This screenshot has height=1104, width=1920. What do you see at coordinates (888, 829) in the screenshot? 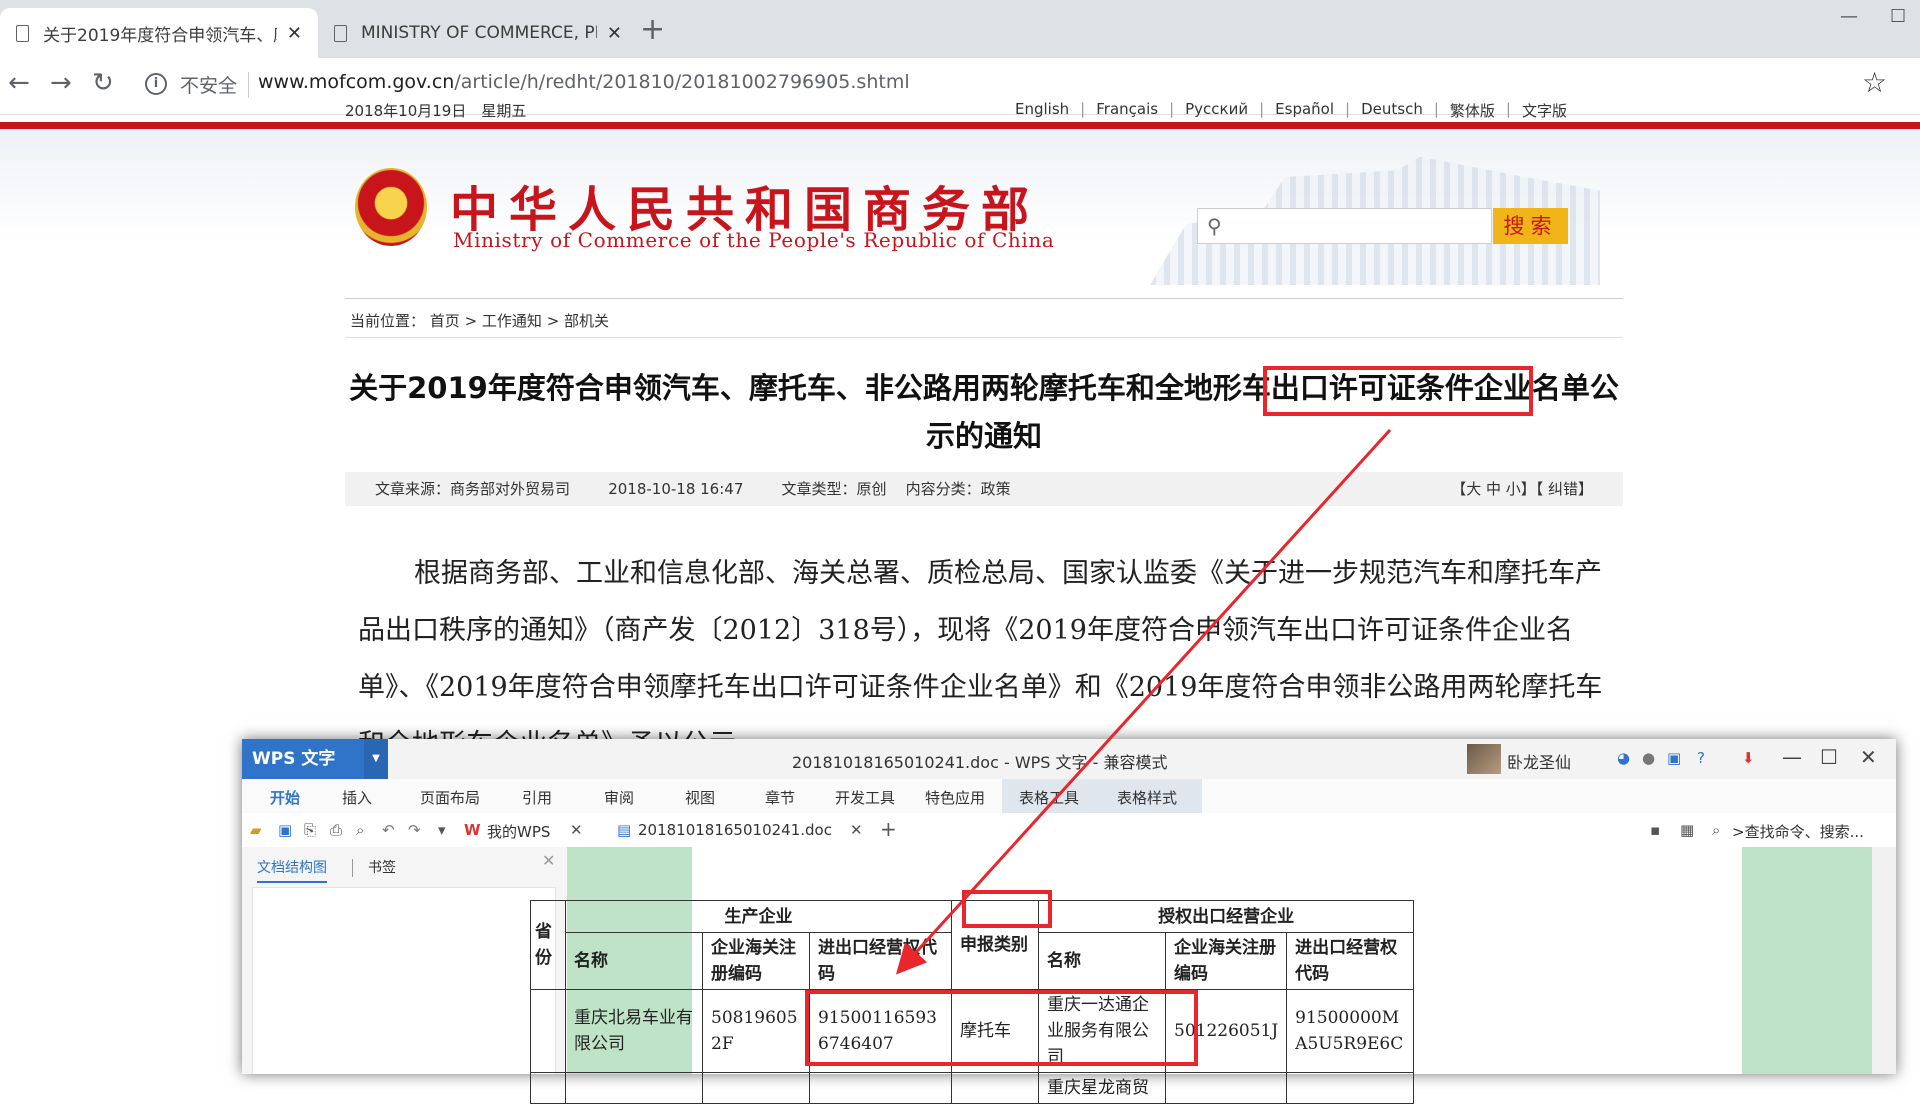
I see `add-tab-icon: +` at bounding box center [888, 829].